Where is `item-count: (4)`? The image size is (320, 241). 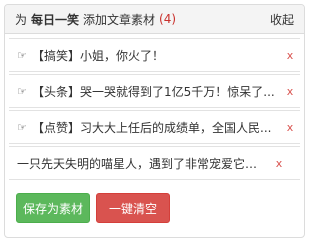
item-count: (4) is located at coordinates (168, 19).